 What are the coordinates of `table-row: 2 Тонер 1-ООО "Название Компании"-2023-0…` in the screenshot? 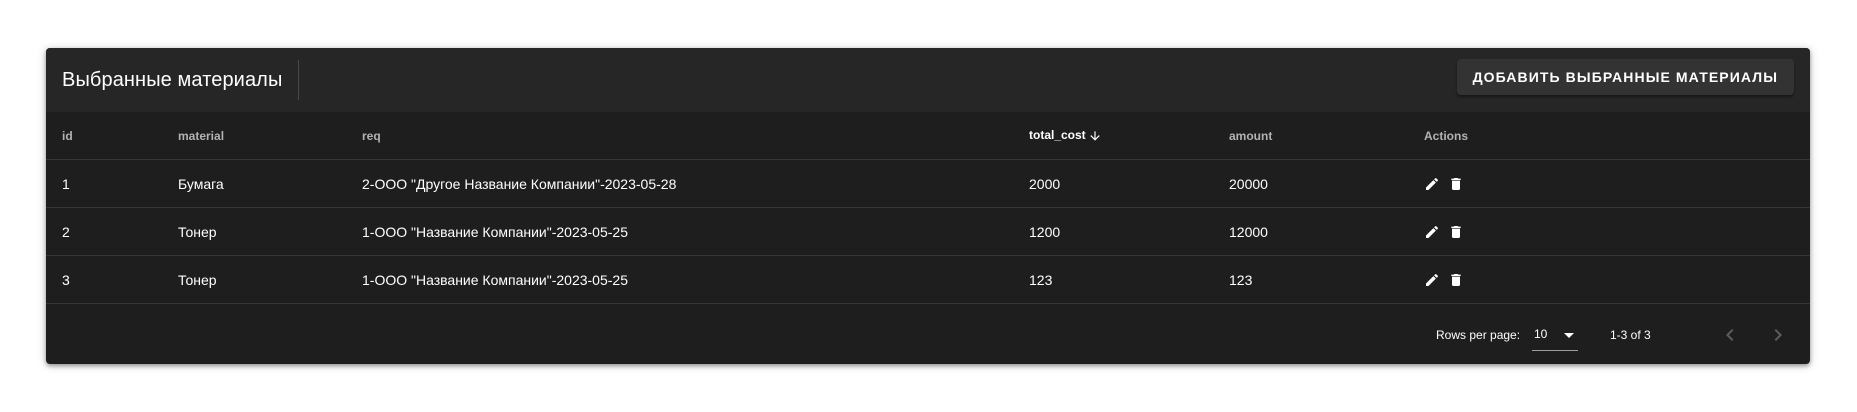 It's located at (928, 231).